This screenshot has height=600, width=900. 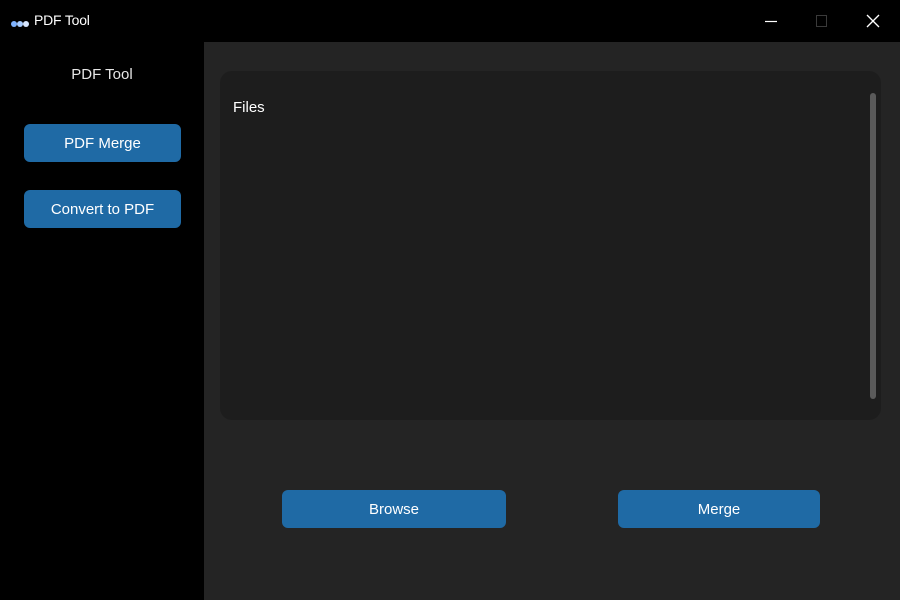 I want to click on minimize-button, so click(x=771, y=21).